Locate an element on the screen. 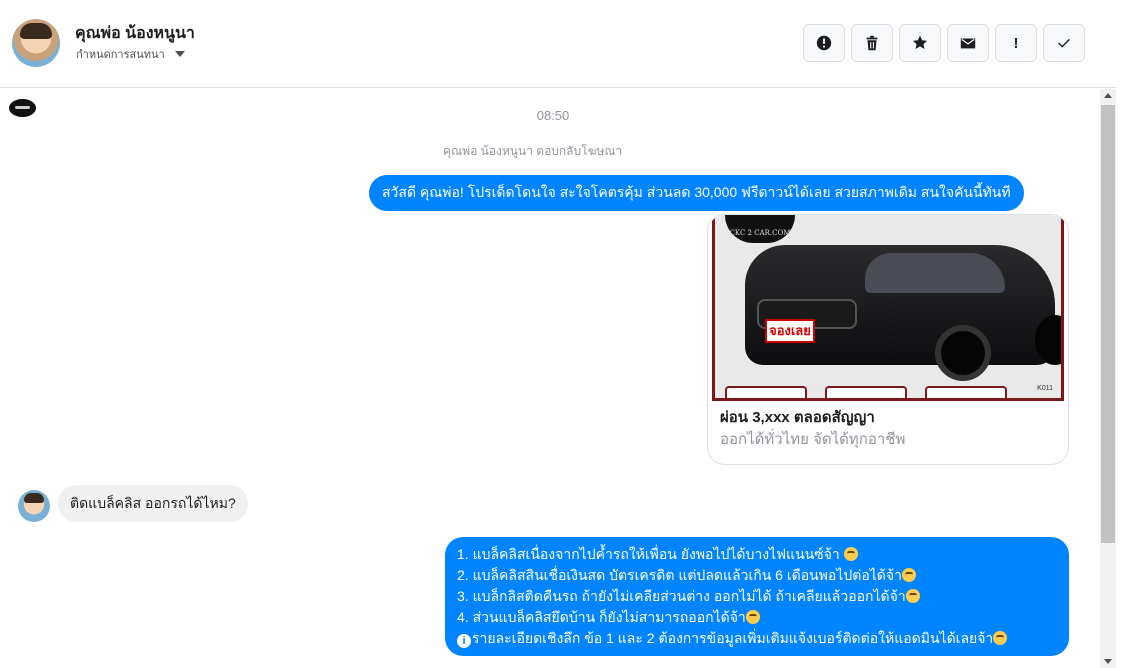  star-icon is located at coordinates (920, 42).